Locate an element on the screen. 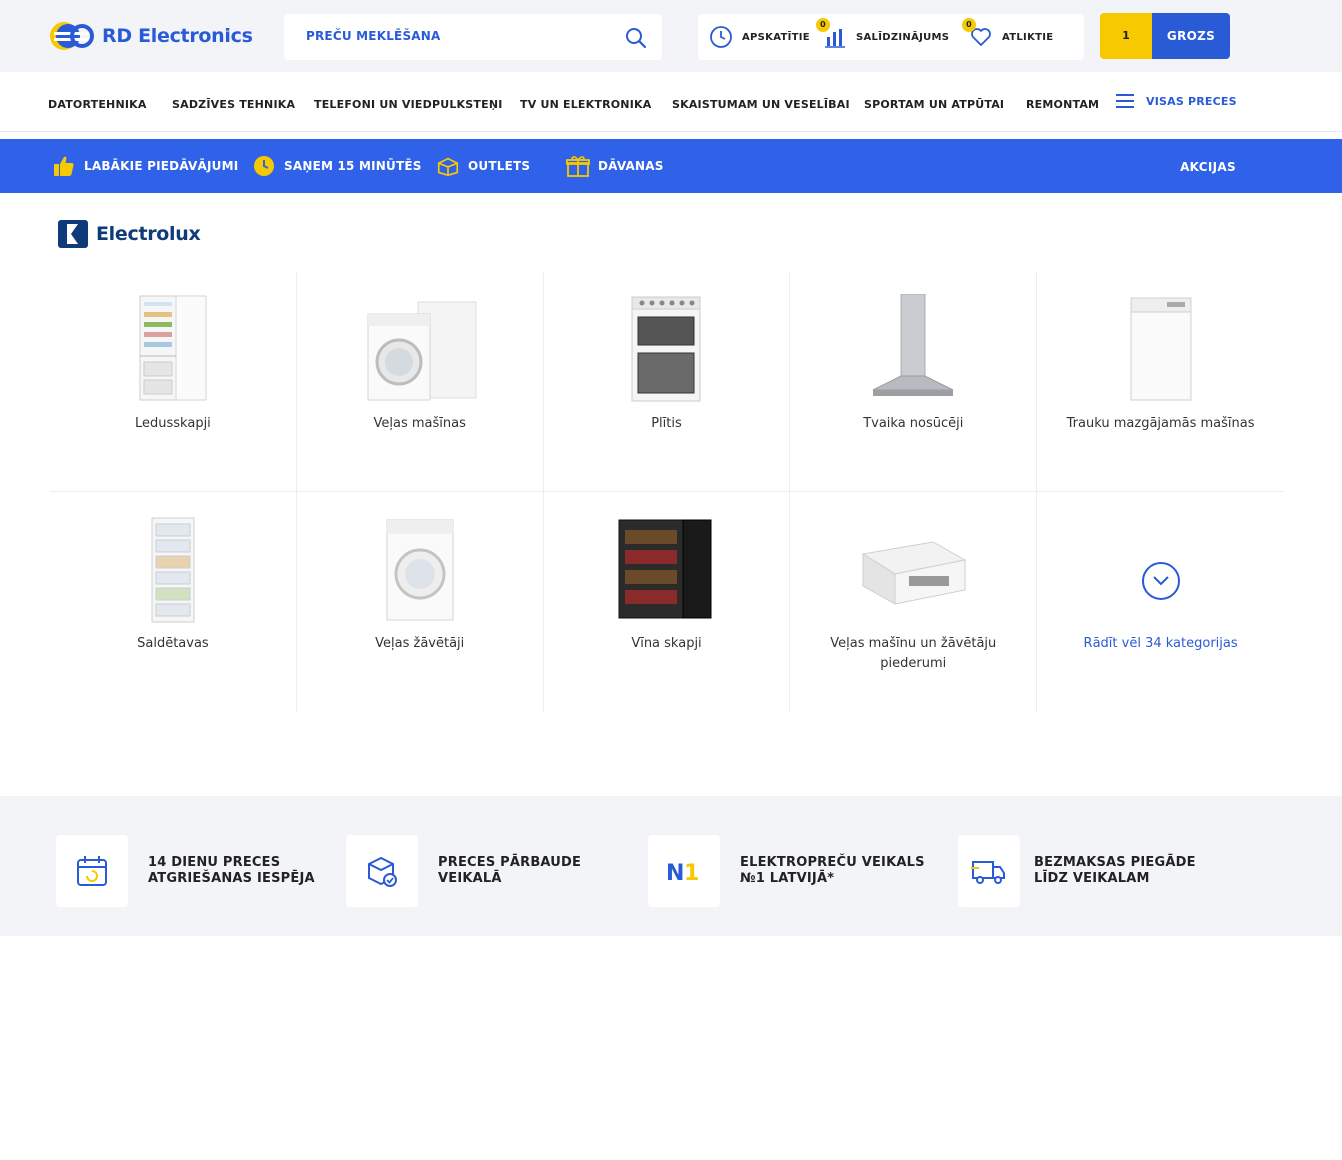  benefit-text: BEZMAKSAS PIEGĀDE LĪDZ VEIKALAM is located at coordinates (1115, 870).